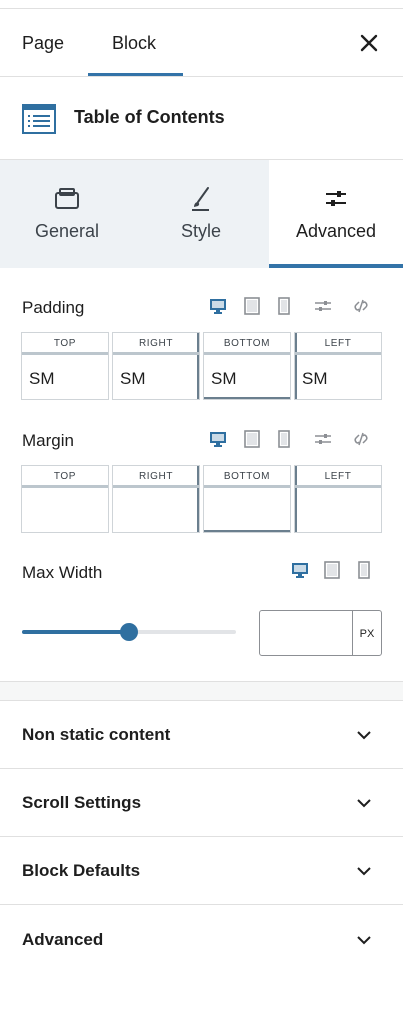 Image resolution: width=403 pixels, height=1024 pixels. What do you see at coordinates (156, 499) in the screenshot?
I see `margin-right-field: RIGHT` at bounding box center [156, 499].